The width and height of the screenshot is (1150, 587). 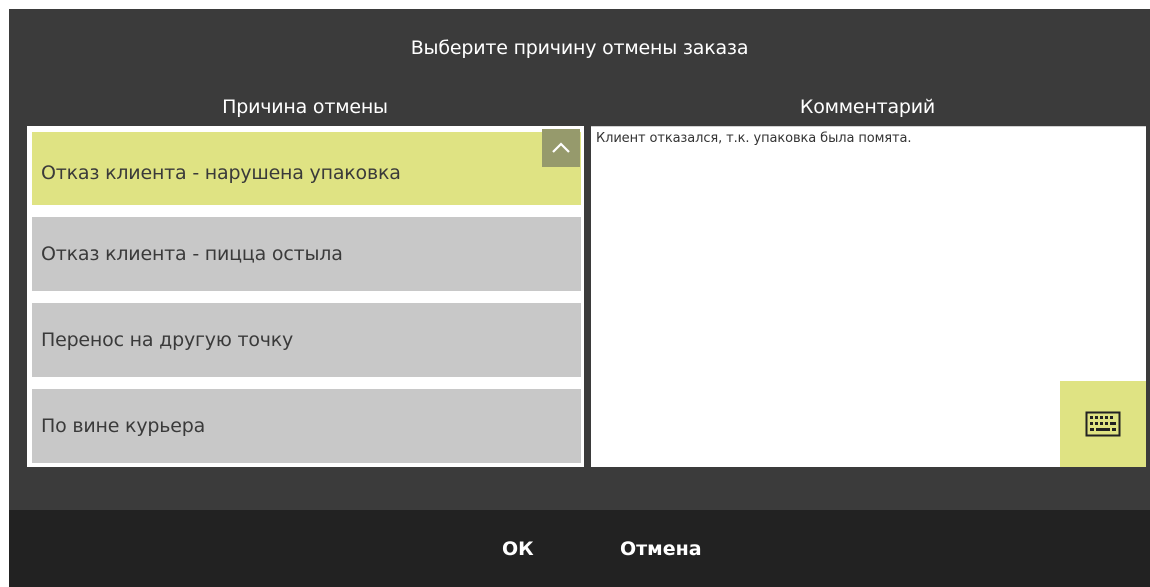 I want to click on reason-item-label: Отказ клиента - нарушена упаковка, so click(x=221, y=172).